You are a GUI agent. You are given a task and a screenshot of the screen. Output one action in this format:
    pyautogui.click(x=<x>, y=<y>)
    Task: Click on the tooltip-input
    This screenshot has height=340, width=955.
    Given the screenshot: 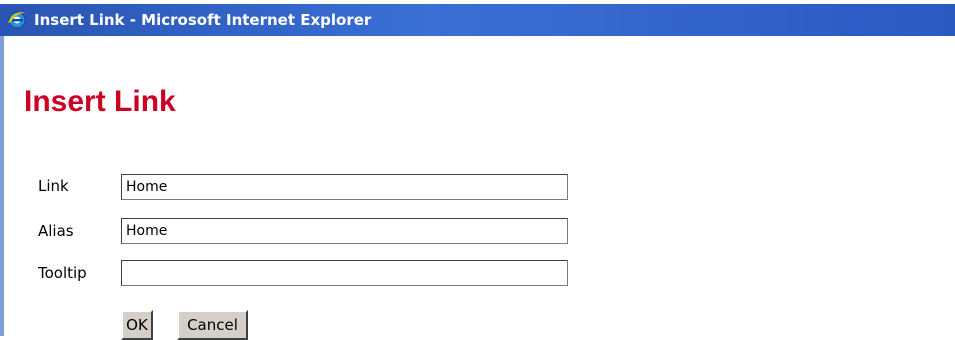 What is the action you would take?
    pyautogui.click(x=344, y=273)
    